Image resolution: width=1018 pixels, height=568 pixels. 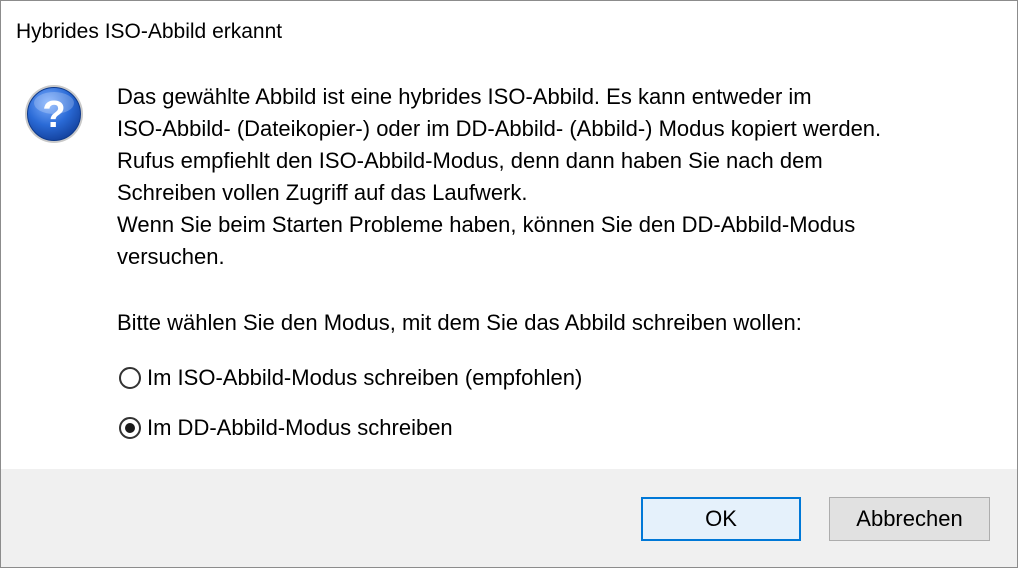 I want to click on message-line: versuchen., so click(x=171, y=256).